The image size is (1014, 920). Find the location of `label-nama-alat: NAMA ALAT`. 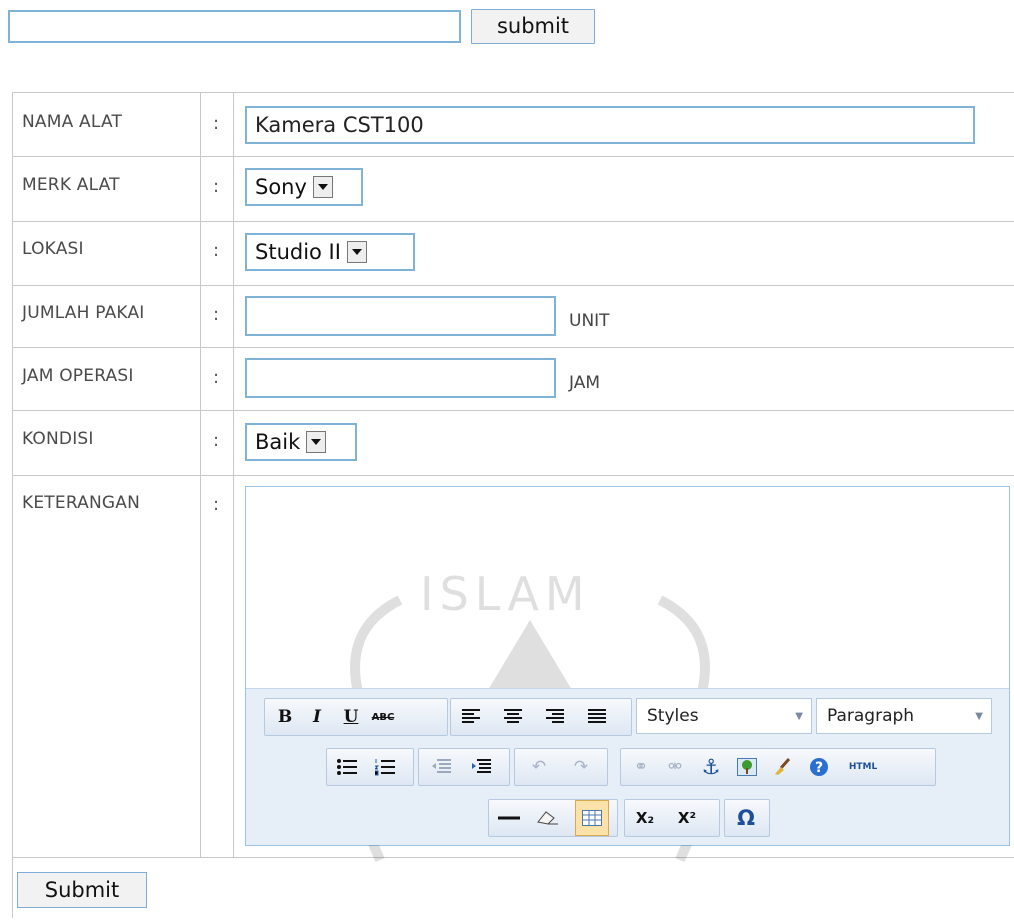

label-nama-alat: NAMA ALAT is located at coordinates (72, 122).